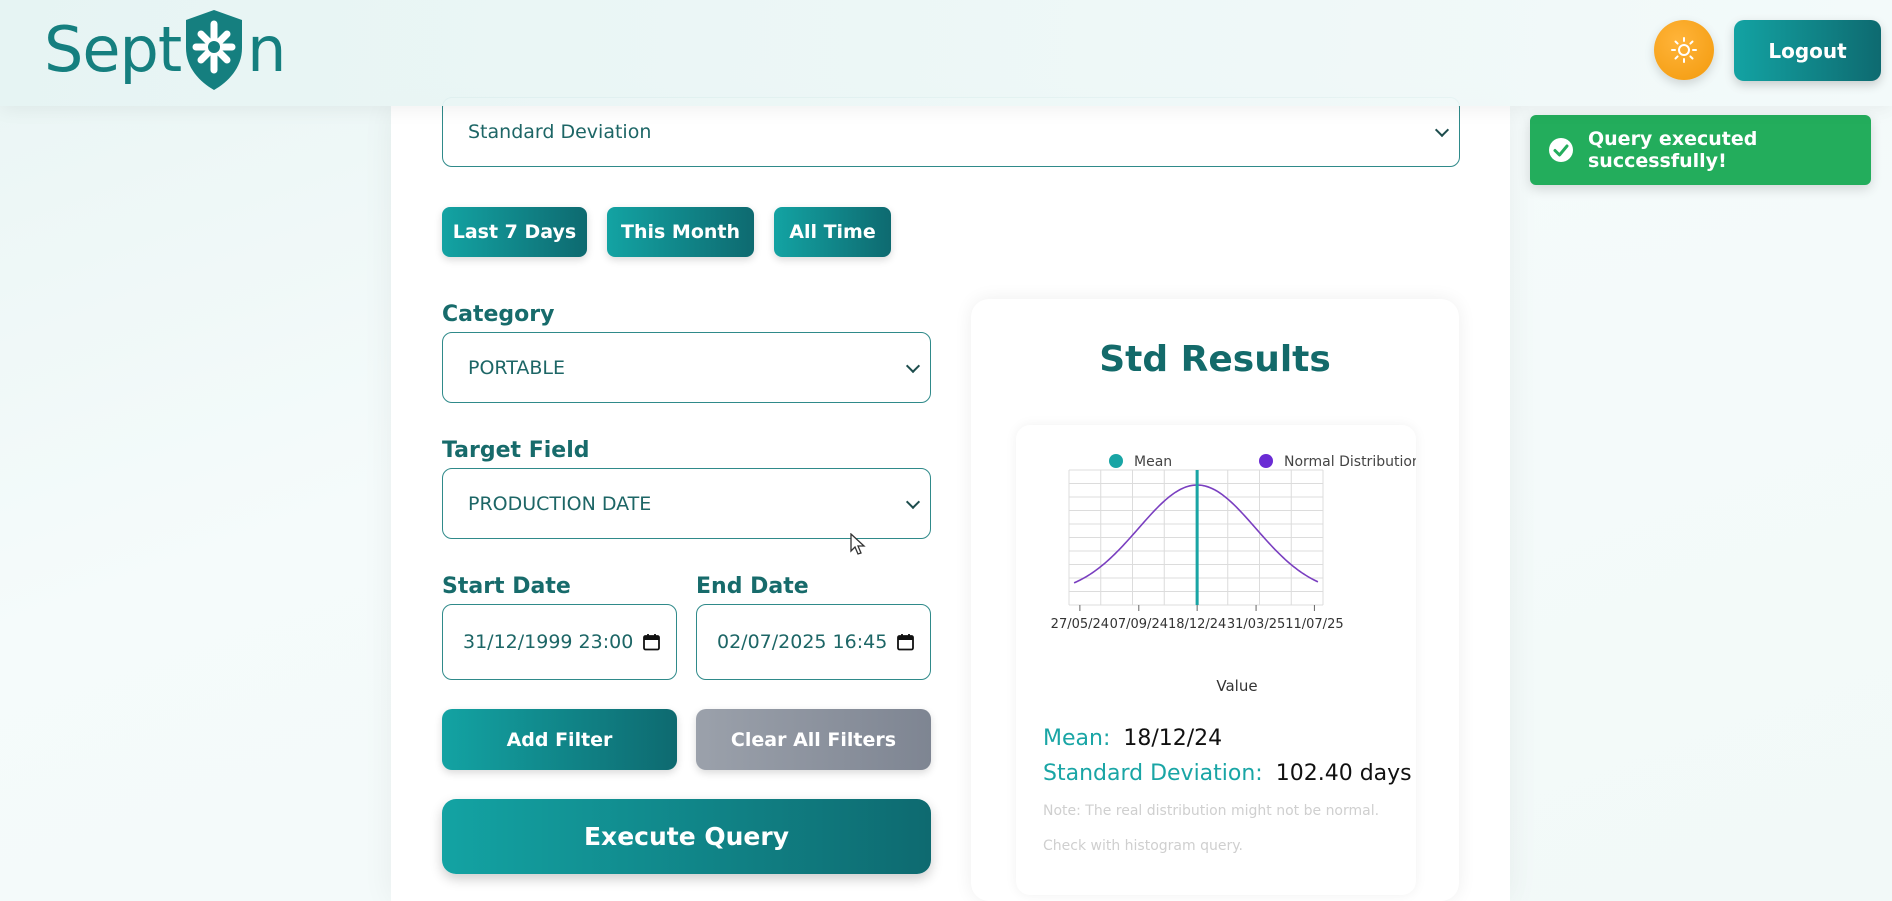  Describe the element at coordinates (802, 642) in the screenshot. I see `end-date-value: 02/07/2025 16:45` at that location.